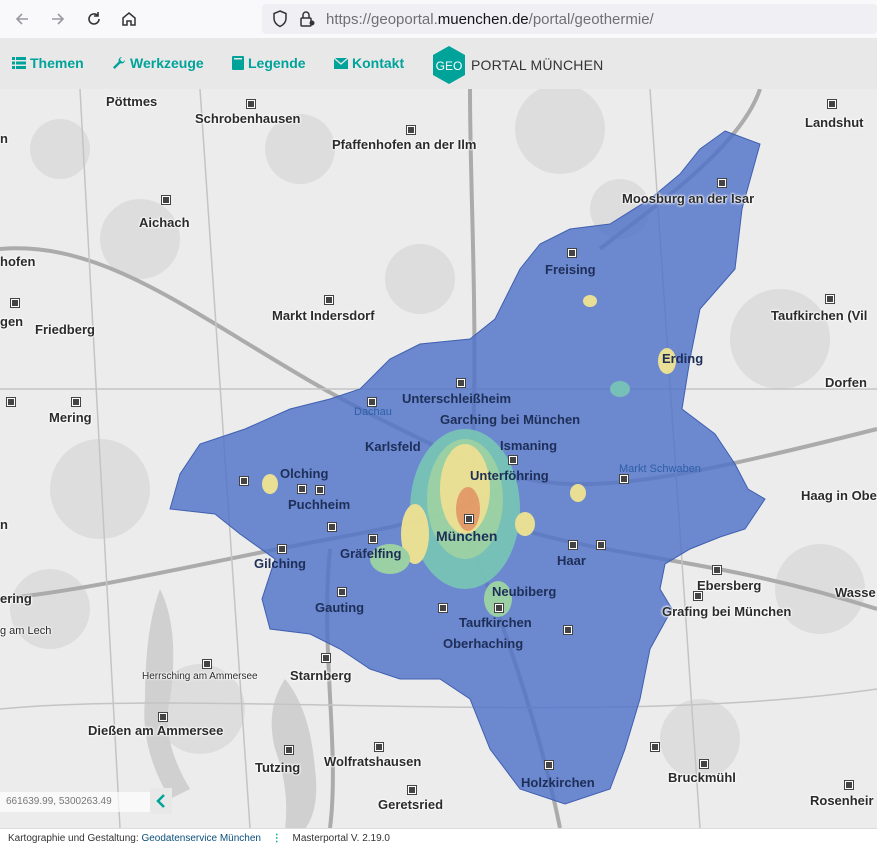 This screenshot has height=851, width=877. What do you see at coordinates (278, 767) in the screenshot?
I see `place-label: Tutzing` at bounding box center [278, 767].